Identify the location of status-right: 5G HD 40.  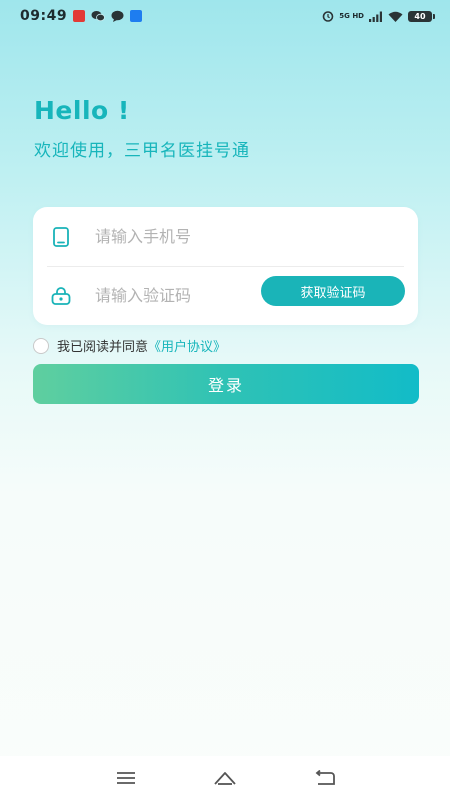
(378, 16).